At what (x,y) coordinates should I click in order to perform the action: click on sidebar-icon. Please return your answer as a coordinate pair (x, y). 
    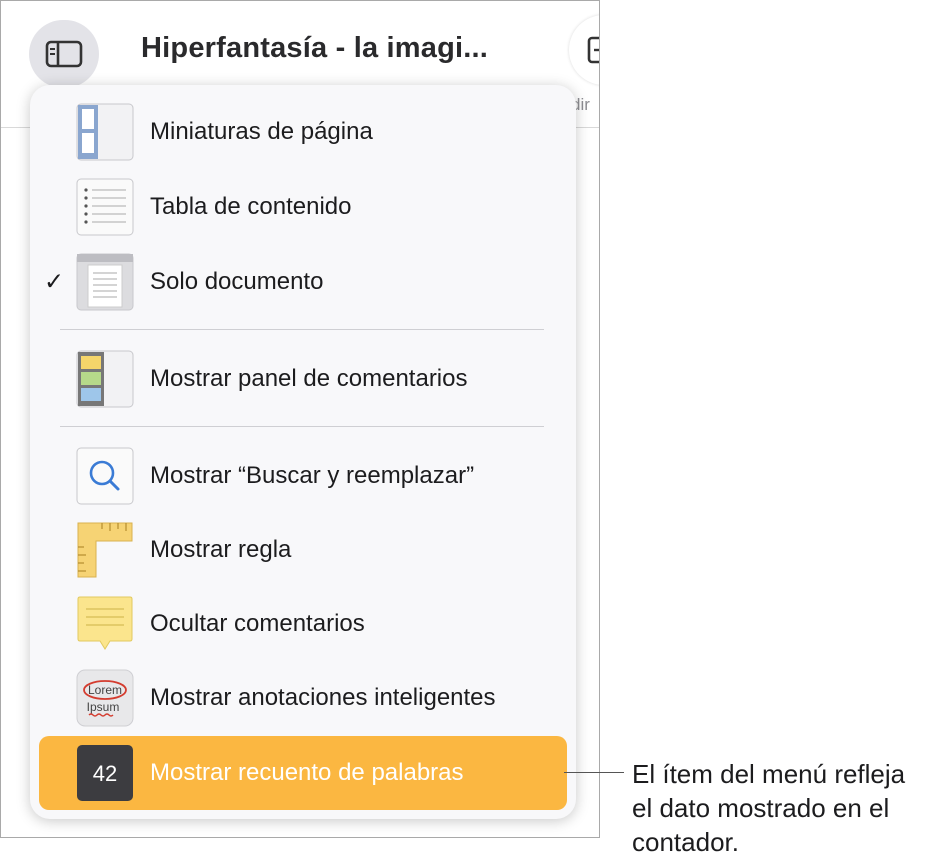
    Looking at the image, I should click on (64, 54).